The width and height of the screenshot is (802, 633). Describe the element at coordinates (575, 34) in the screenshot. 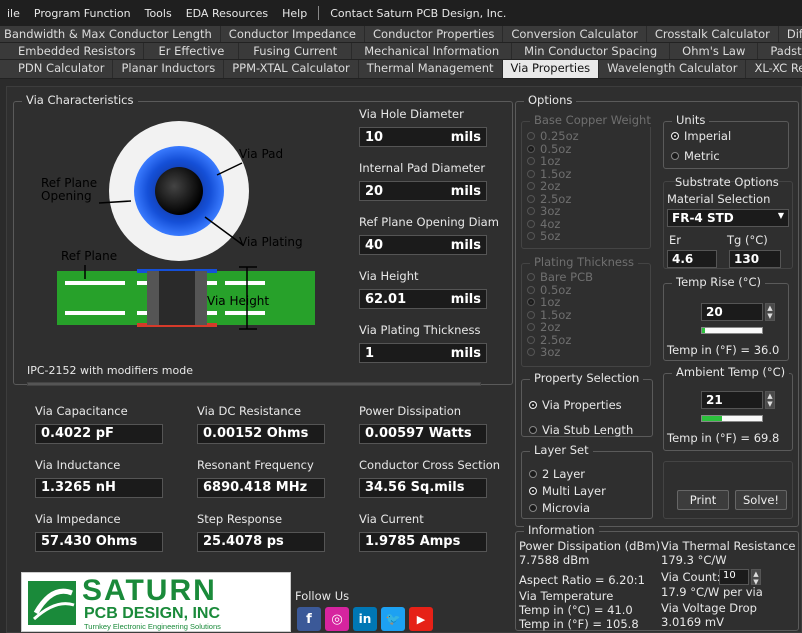

I see `tab-conversion-calculator: Conversion Calculator` at that location.